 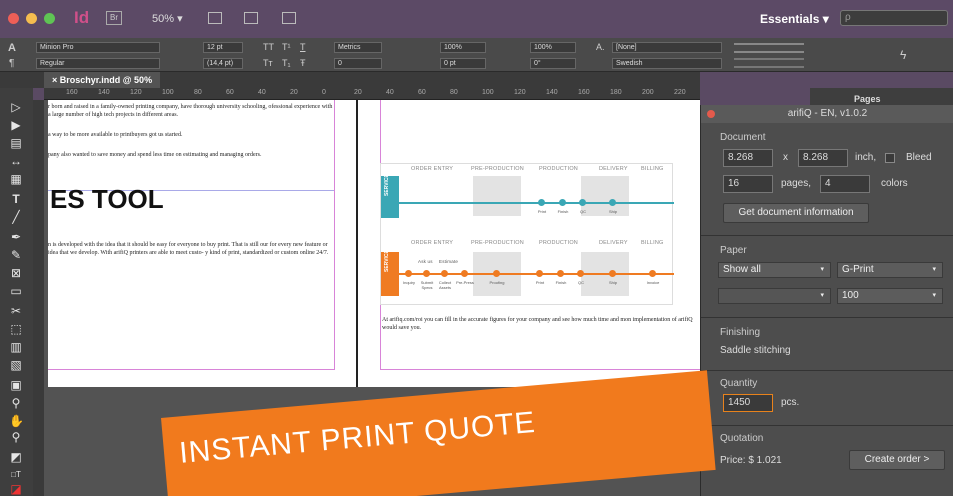 What do you see at coordinates (286, 63) in the screenshot?
I see `subscript-button: T₁` at bounding box center [286, 63].